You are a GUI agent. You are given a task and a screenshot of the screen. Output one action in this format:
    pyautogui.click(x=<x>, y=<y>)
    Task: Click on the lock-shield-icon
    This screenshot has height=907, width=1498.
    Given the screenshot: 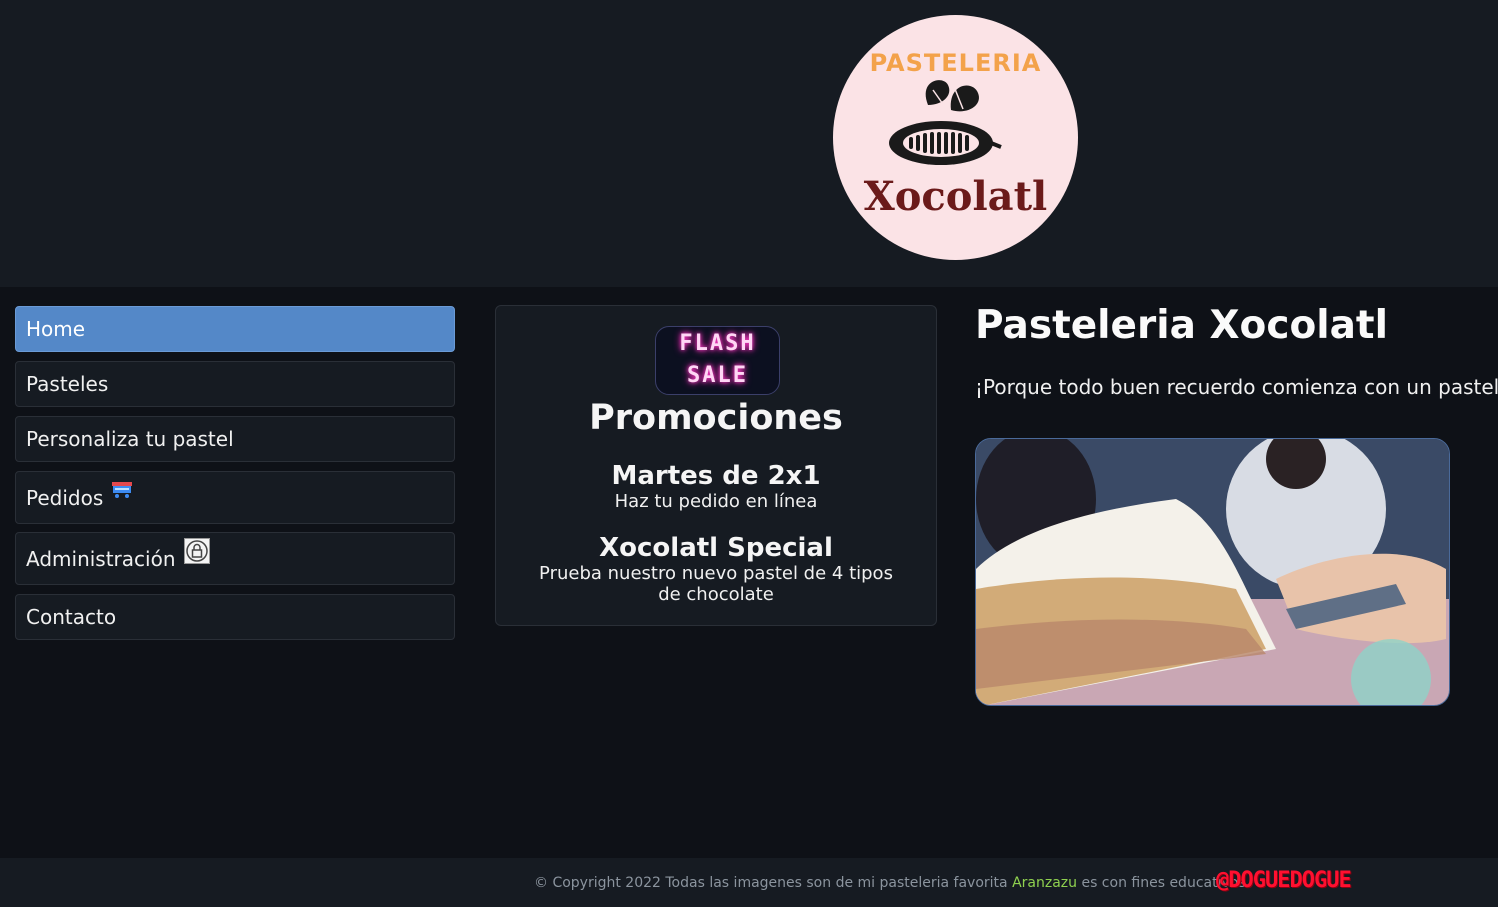 What is the action you would take?
    pyautogui.click(x=196, y=553)
    